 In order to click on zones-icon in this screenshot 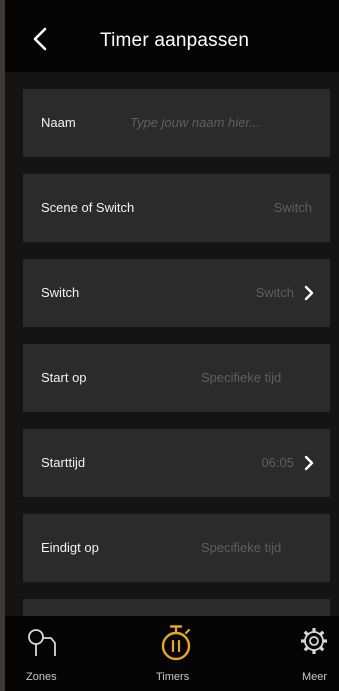, I will do `click(42, 642)`.